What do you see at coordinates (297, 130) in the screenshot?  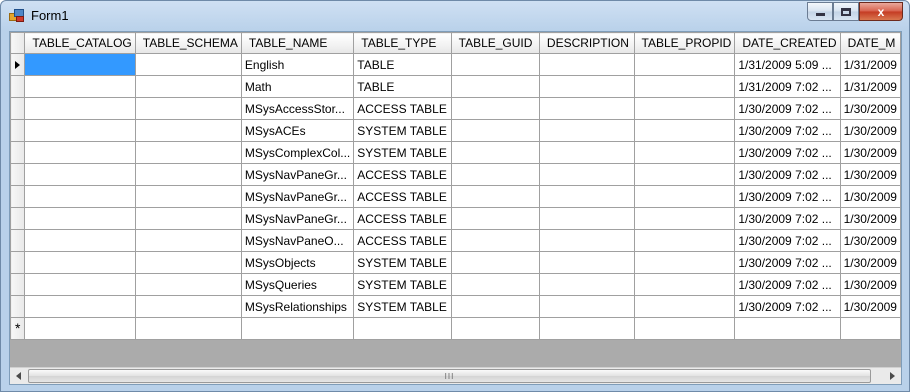 I see `grid-cell: MSysACEs` at bounding box center [297, 130].